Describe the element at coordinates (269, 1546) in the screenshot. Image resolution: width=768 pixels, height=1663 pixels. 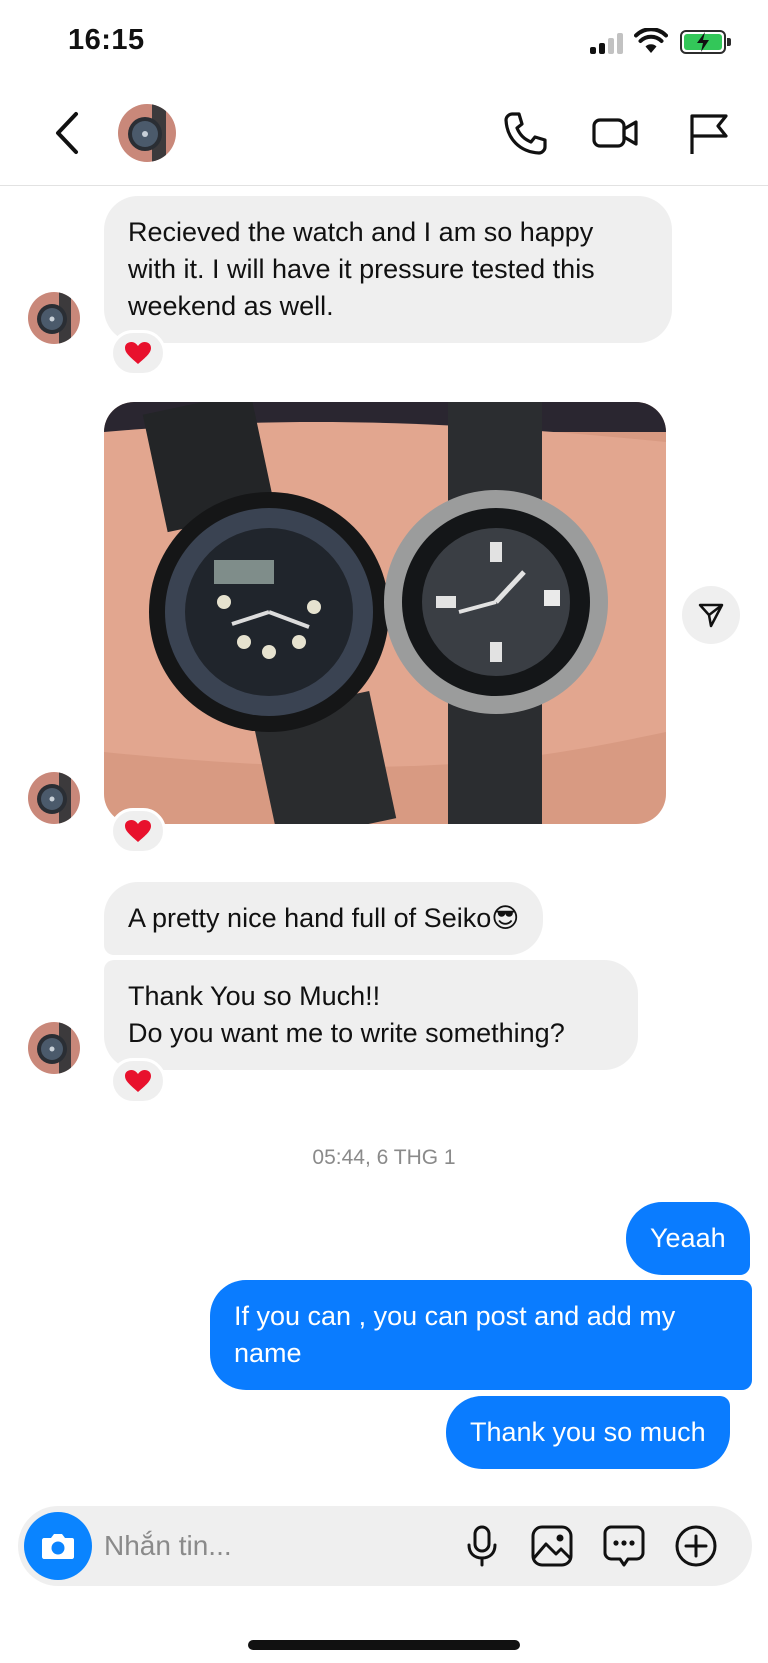
I see `message-input` at that location.